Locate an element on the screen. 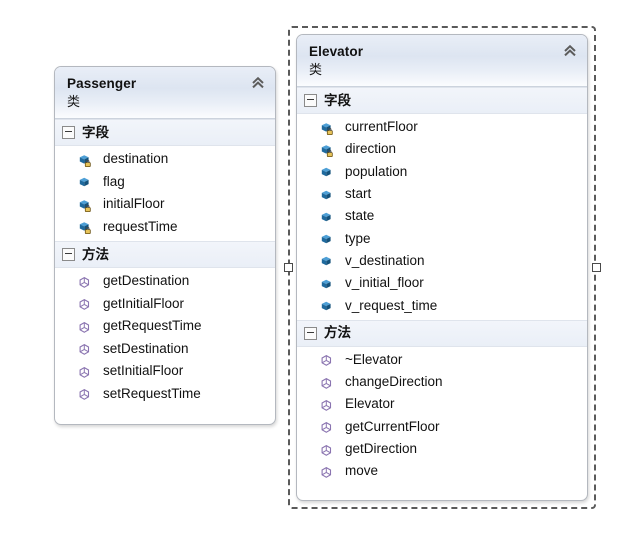 Image resolution: width=640 pixels, height=537 pixels. resize-handle-left is located at coordinates (288, 267).